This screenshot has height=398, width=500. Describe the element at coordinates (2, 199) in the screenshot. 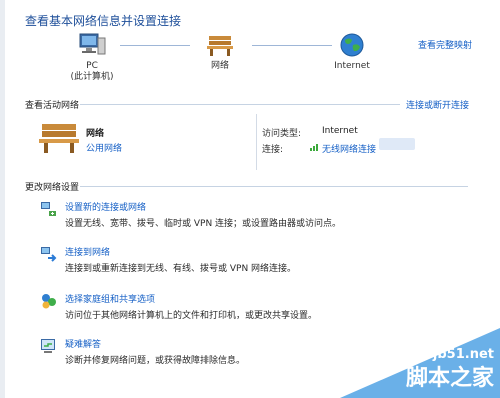

I see `left-nav-strip` at that location.